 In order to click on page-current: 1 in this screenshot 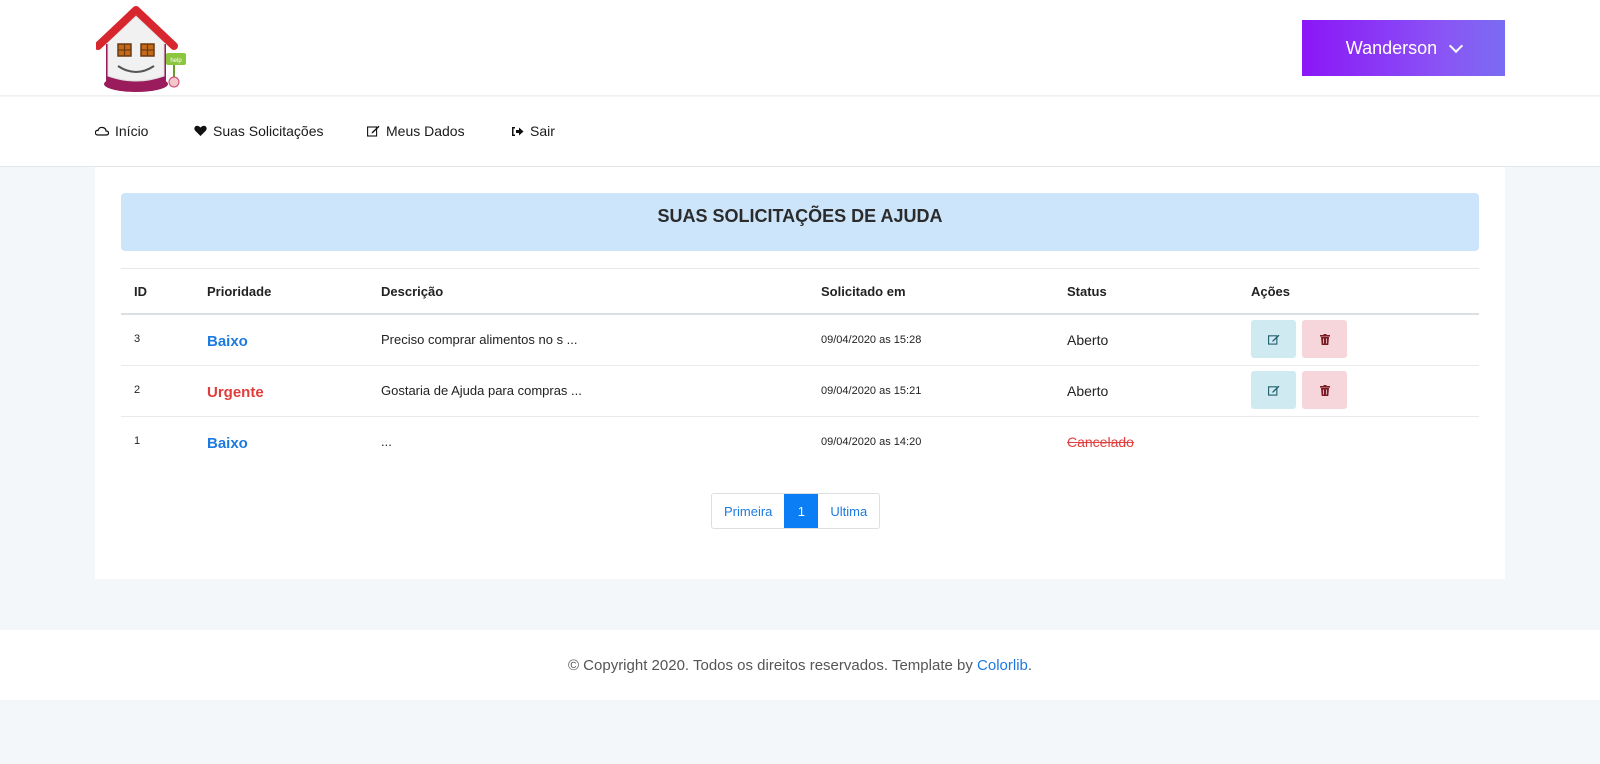, I will do `click(801, 511)`.